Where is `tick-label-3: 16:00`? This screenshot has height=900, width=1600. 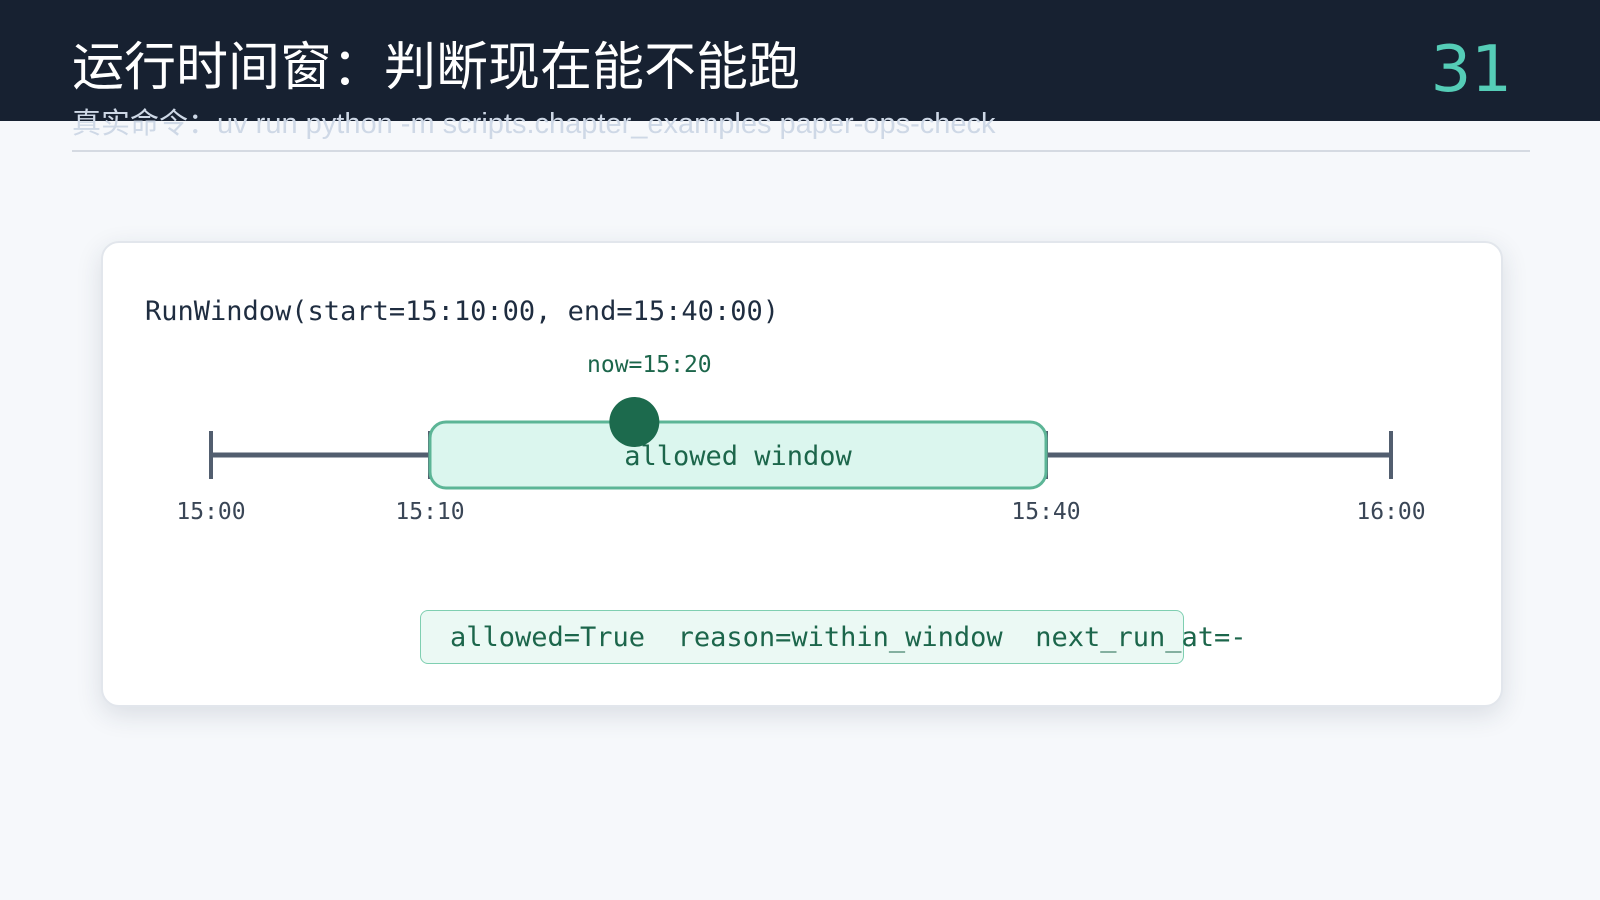
tick-label-3: 16:00 is located at coordinates (1390, 512).